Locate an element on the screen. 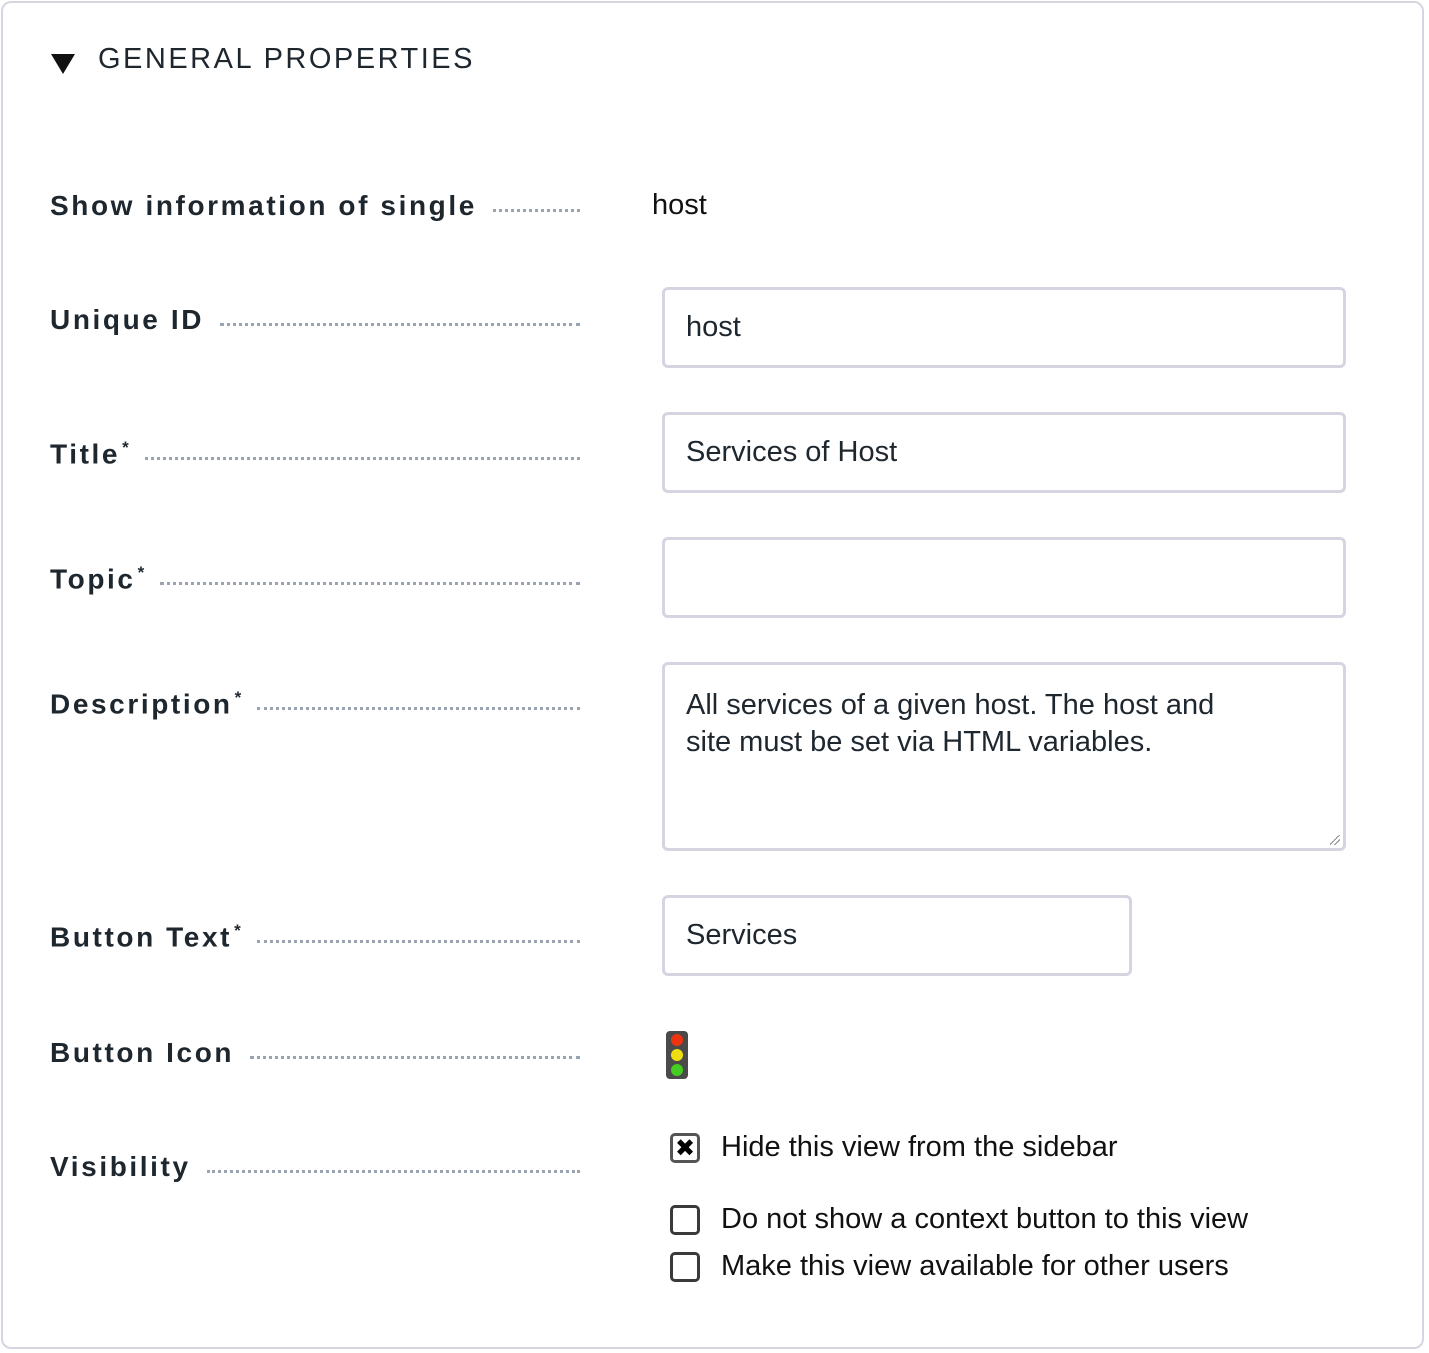 This screenshot has width=1429, height=1353. label-text: Visibility is located at coordinates (120, 1166).